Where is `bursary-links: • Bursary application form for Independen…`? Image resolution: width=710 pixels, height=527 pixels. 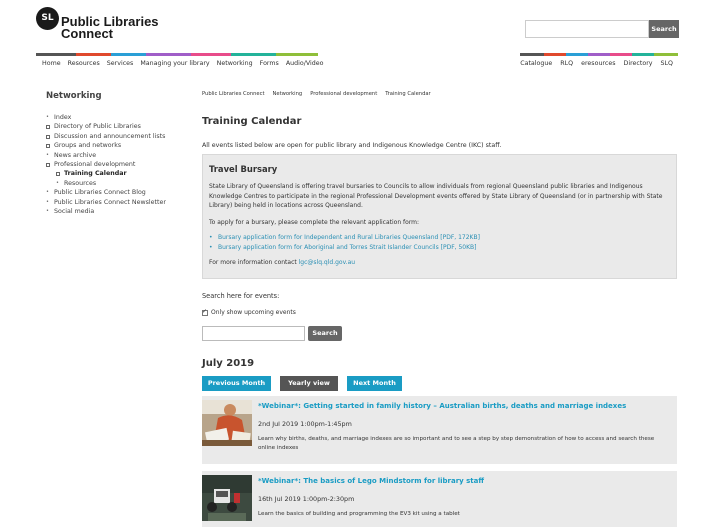 bursary-links: • Bursary application form for Independen… is located at coordinates (439, 242).